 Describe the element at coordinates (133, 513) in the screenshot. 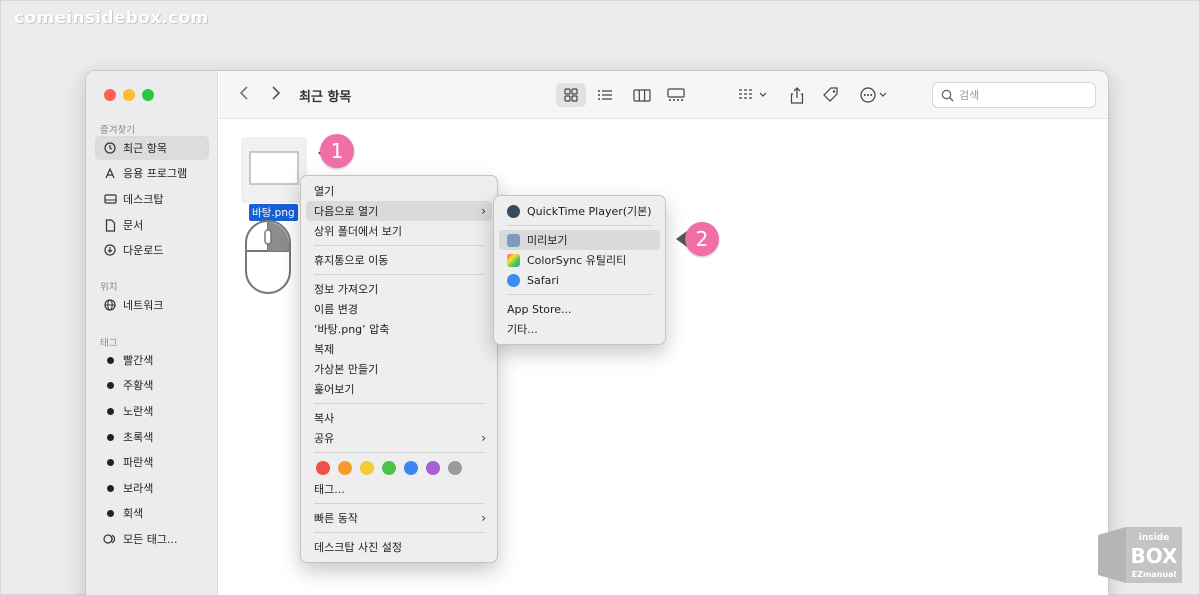

I see `sidebar-item-label: 회색` at that location.